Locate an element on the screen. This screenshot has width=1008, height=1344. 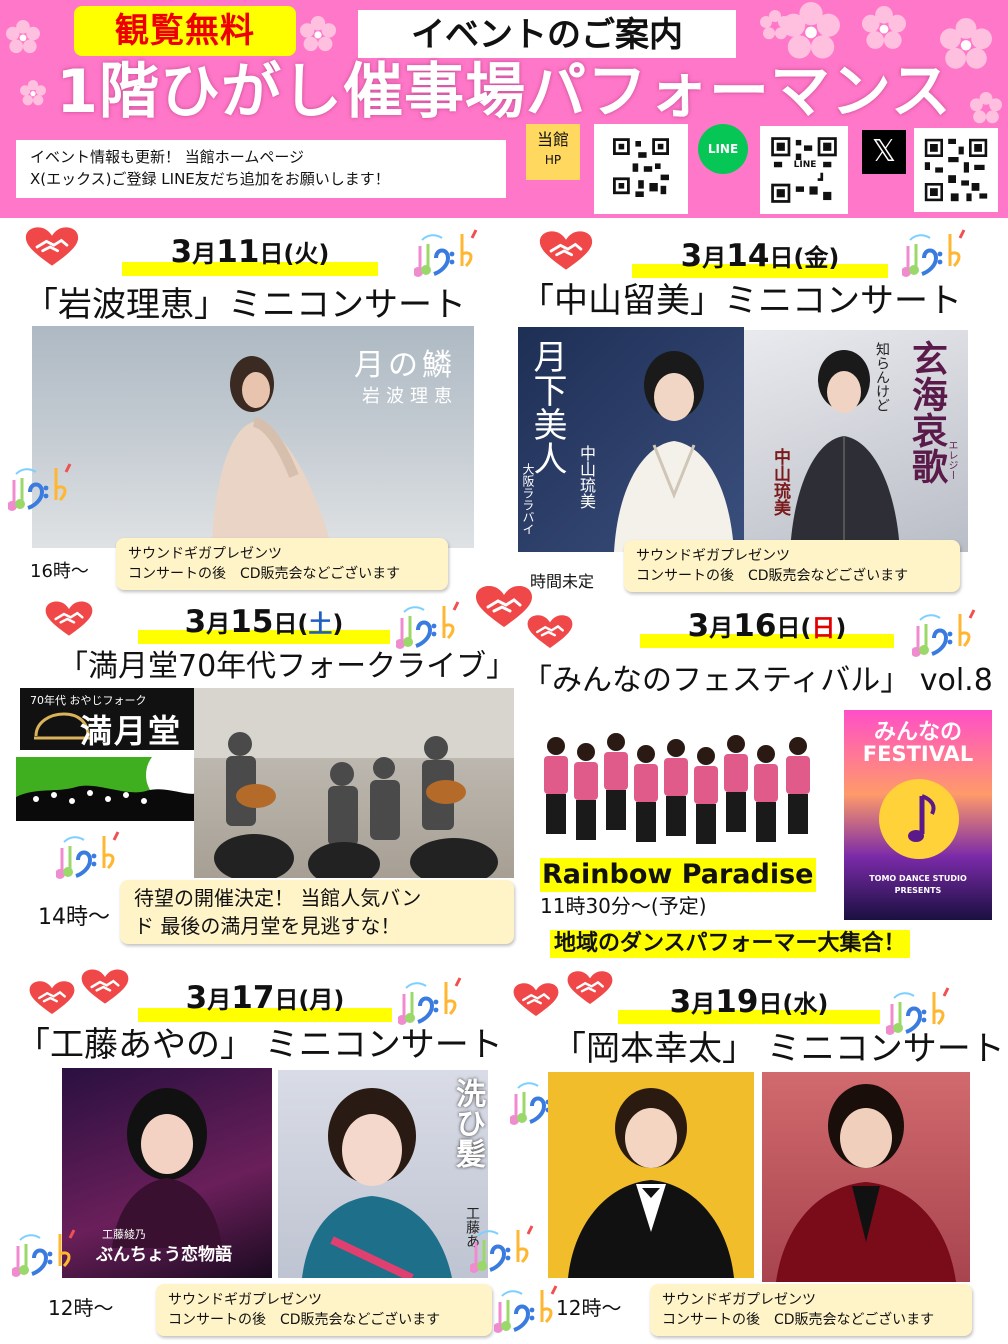
info-line-2: X(エックス)ご登録 LINE友だち追加をお願いします！ is located at coordinates (210, 179).